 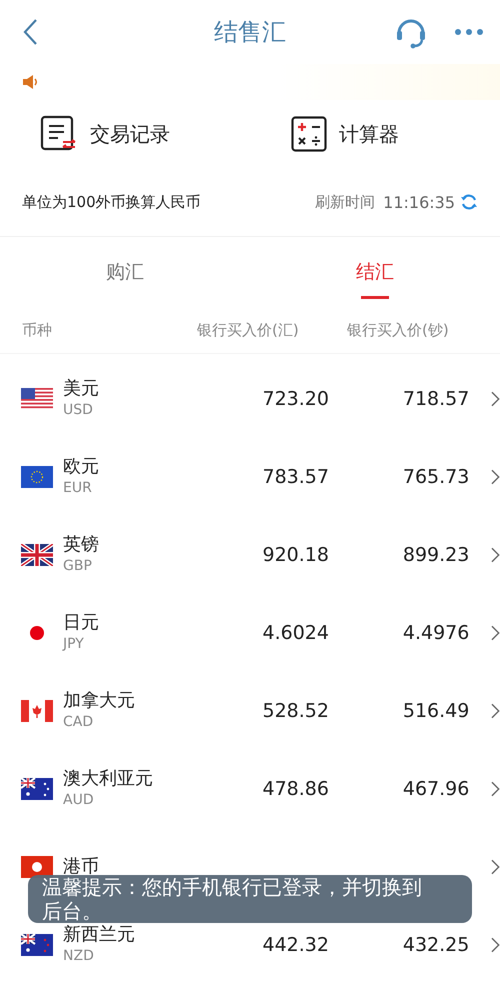 What do you see at coordinates (78, 722) in the screenshot?
I see `currency-code: CAD` at bounding box center [78, 722].